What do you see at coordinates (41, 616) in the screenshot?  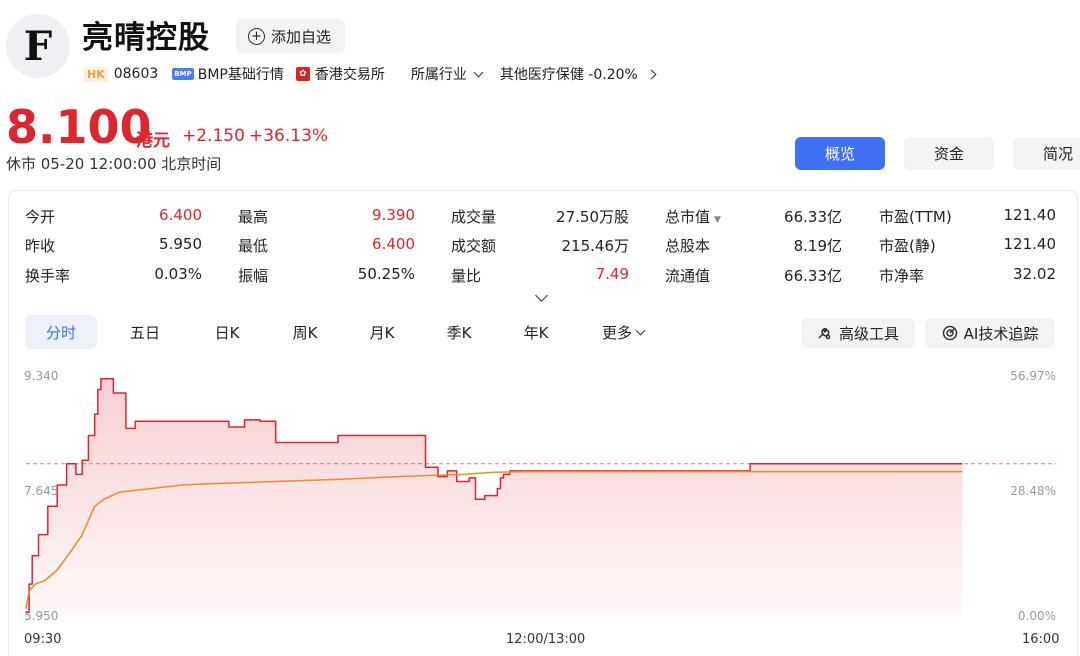 I see `y-tick-left: 5.950` at bounding box center [41, 616].